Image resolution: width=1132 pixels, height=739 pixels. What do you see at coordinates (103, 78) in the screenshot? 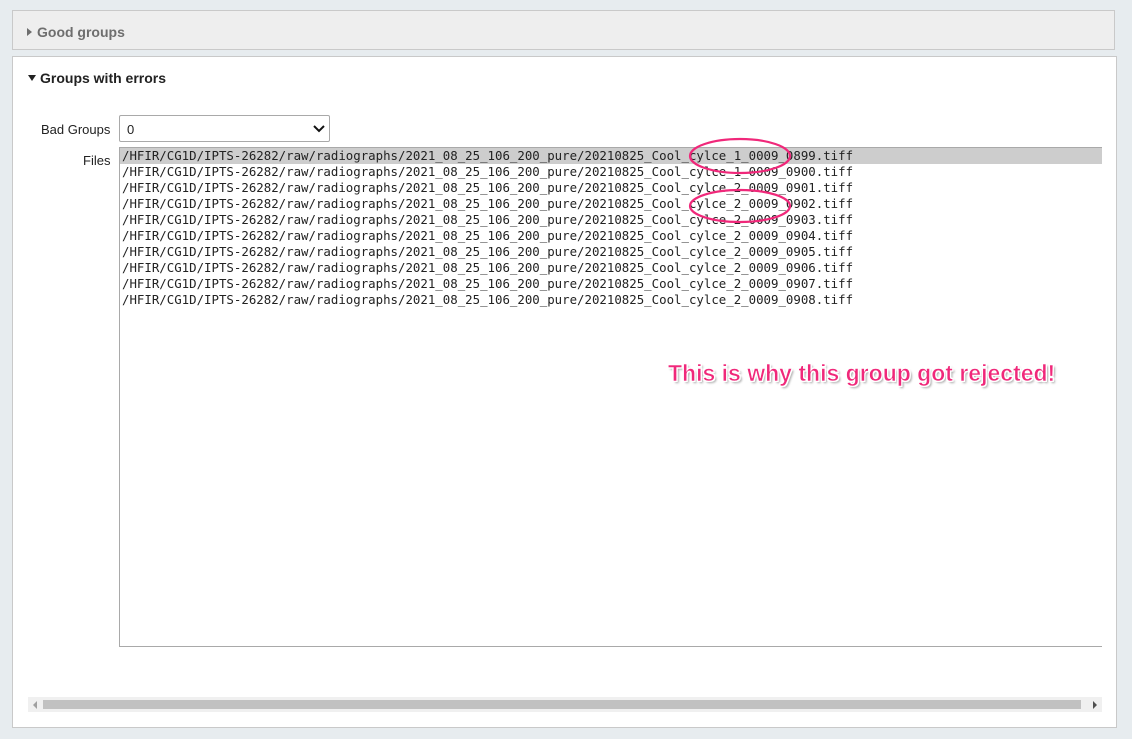
I see `error-groups-title: Groups with errors` at bounding box center [103, 78].